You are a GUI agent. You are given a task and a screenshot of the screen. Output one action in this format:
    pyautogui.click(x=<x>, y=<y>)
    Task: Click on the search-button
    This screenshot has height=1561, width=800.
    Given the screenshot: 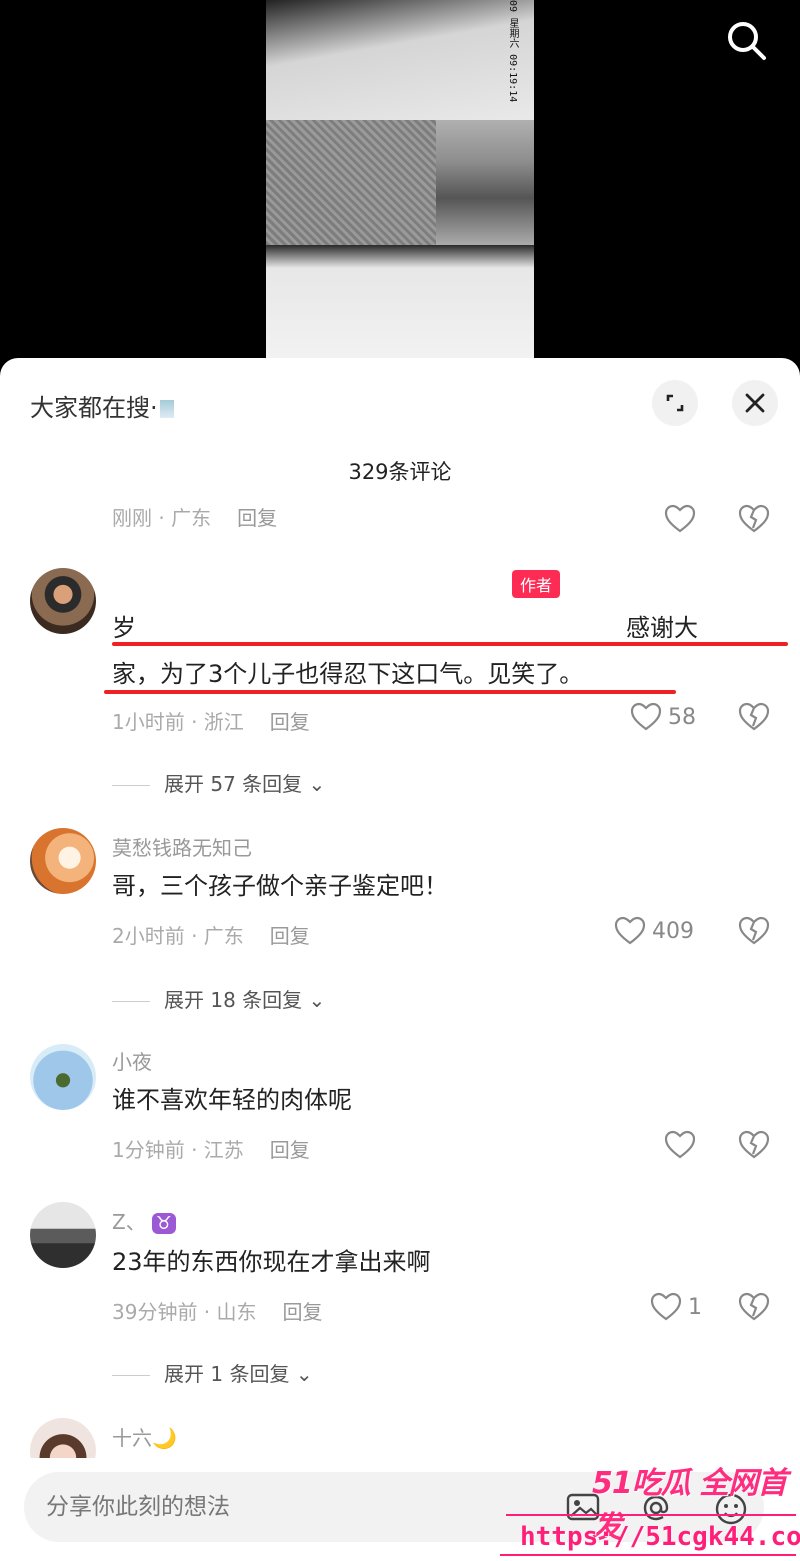 What is the action you would take?
    pyautogui.click(x=746, y=40)
    